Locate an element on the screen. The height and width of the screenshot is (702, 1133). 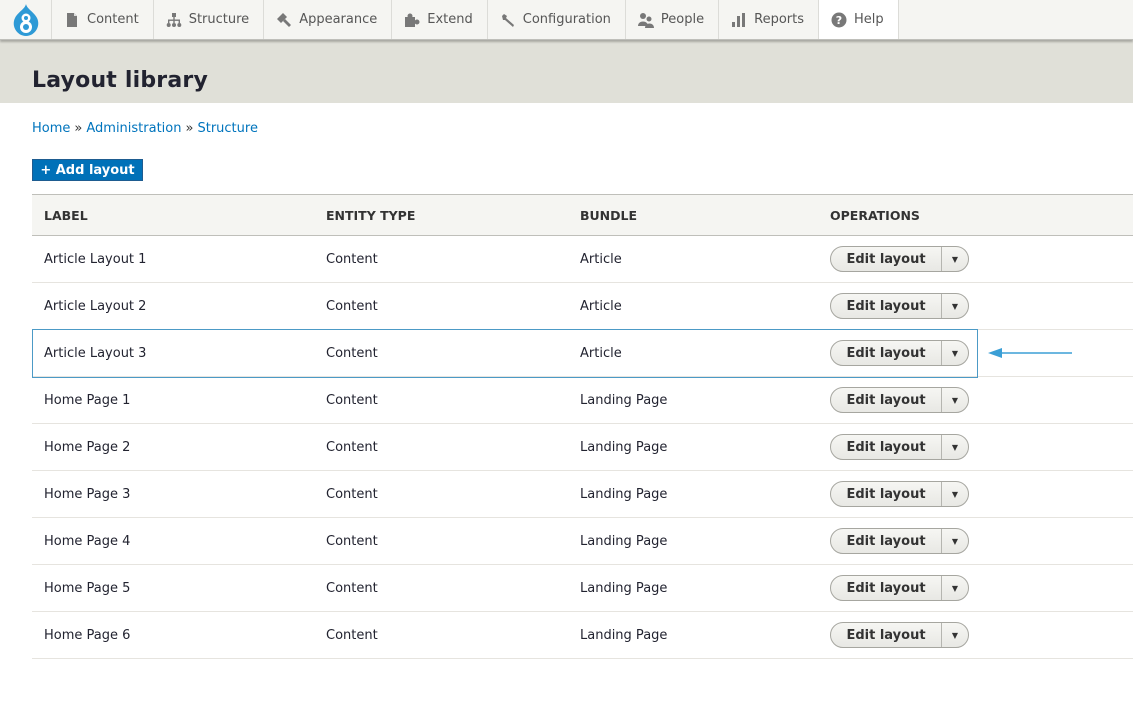
breadcrumb-structure: Structure is located at coordinates (227, 128).